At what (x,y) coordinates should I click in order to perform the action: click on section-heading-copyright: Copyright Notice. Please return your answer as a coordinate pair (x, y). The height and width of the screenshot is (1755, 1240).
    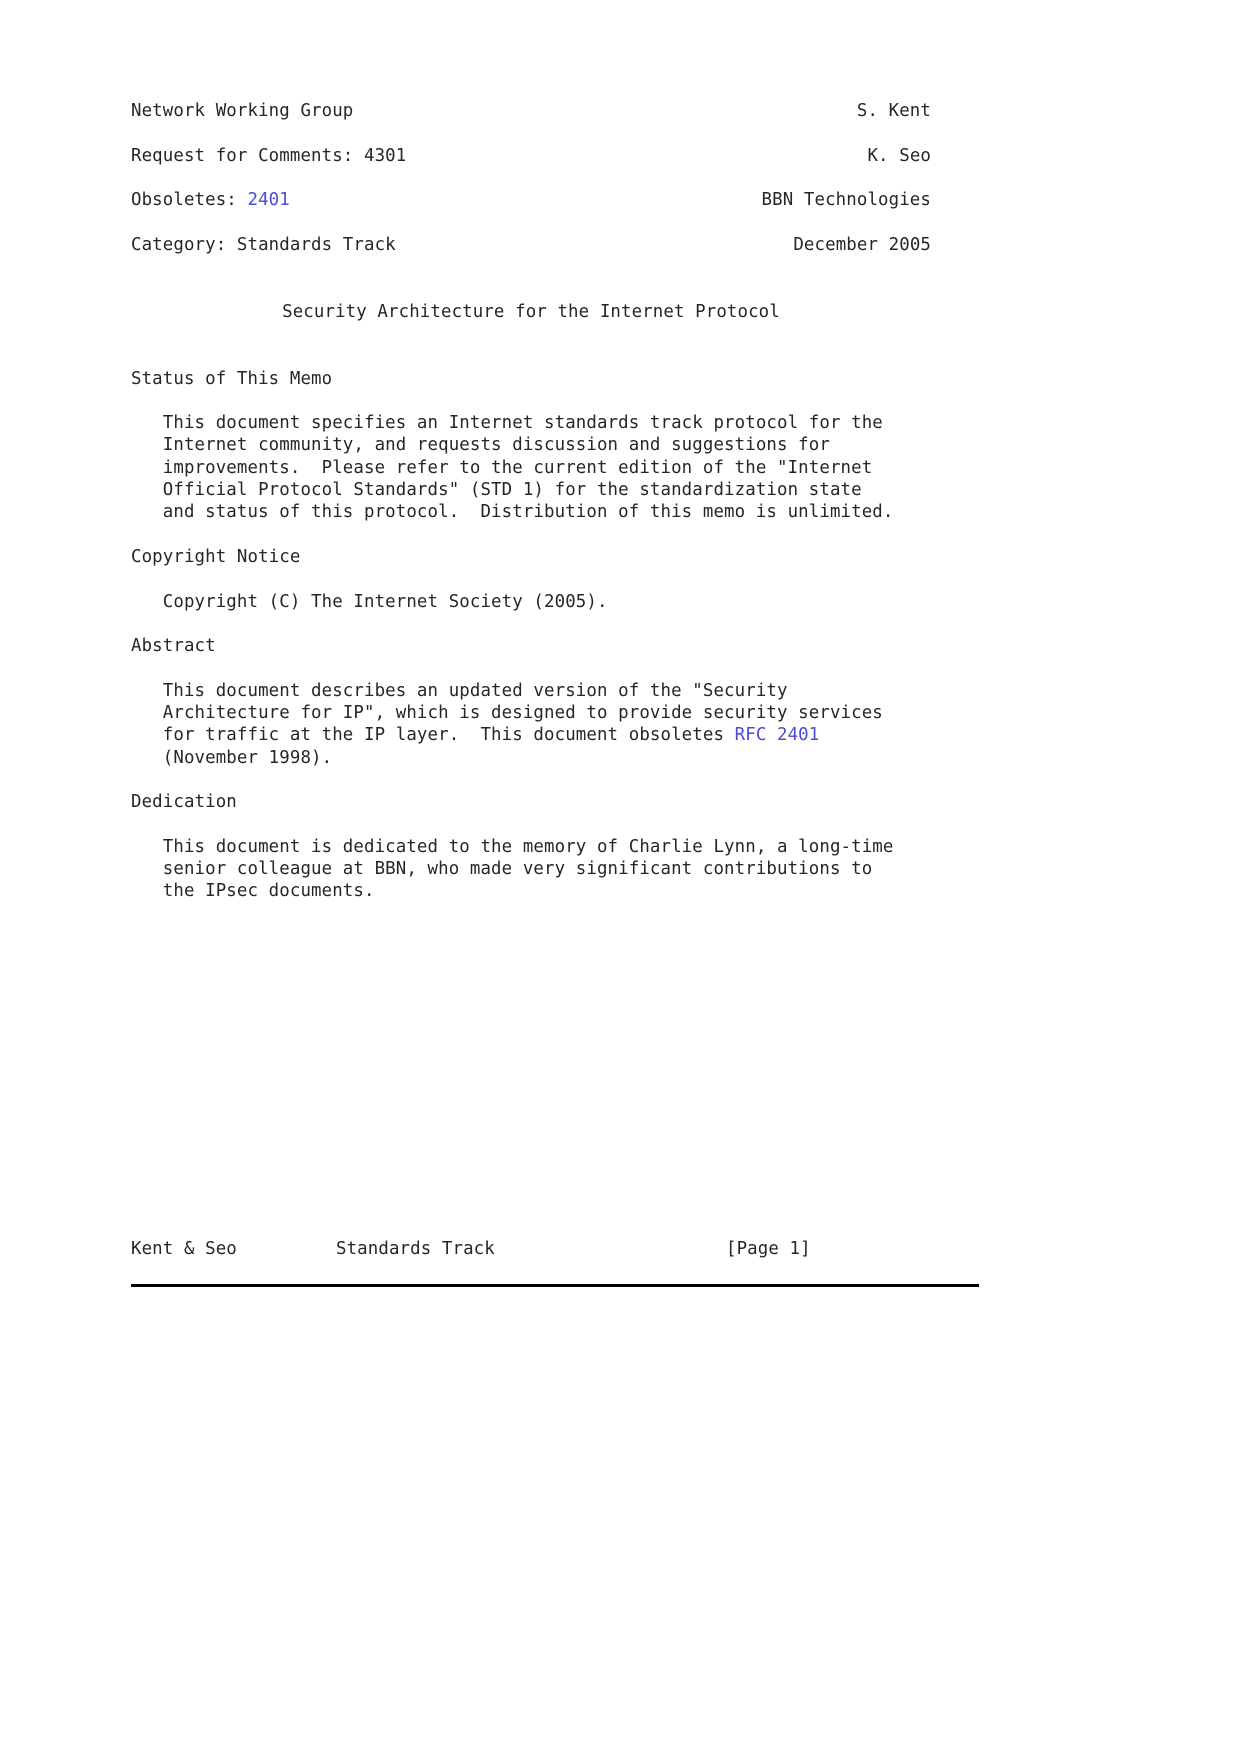
    Looking at the image, I should click on (216, 556).